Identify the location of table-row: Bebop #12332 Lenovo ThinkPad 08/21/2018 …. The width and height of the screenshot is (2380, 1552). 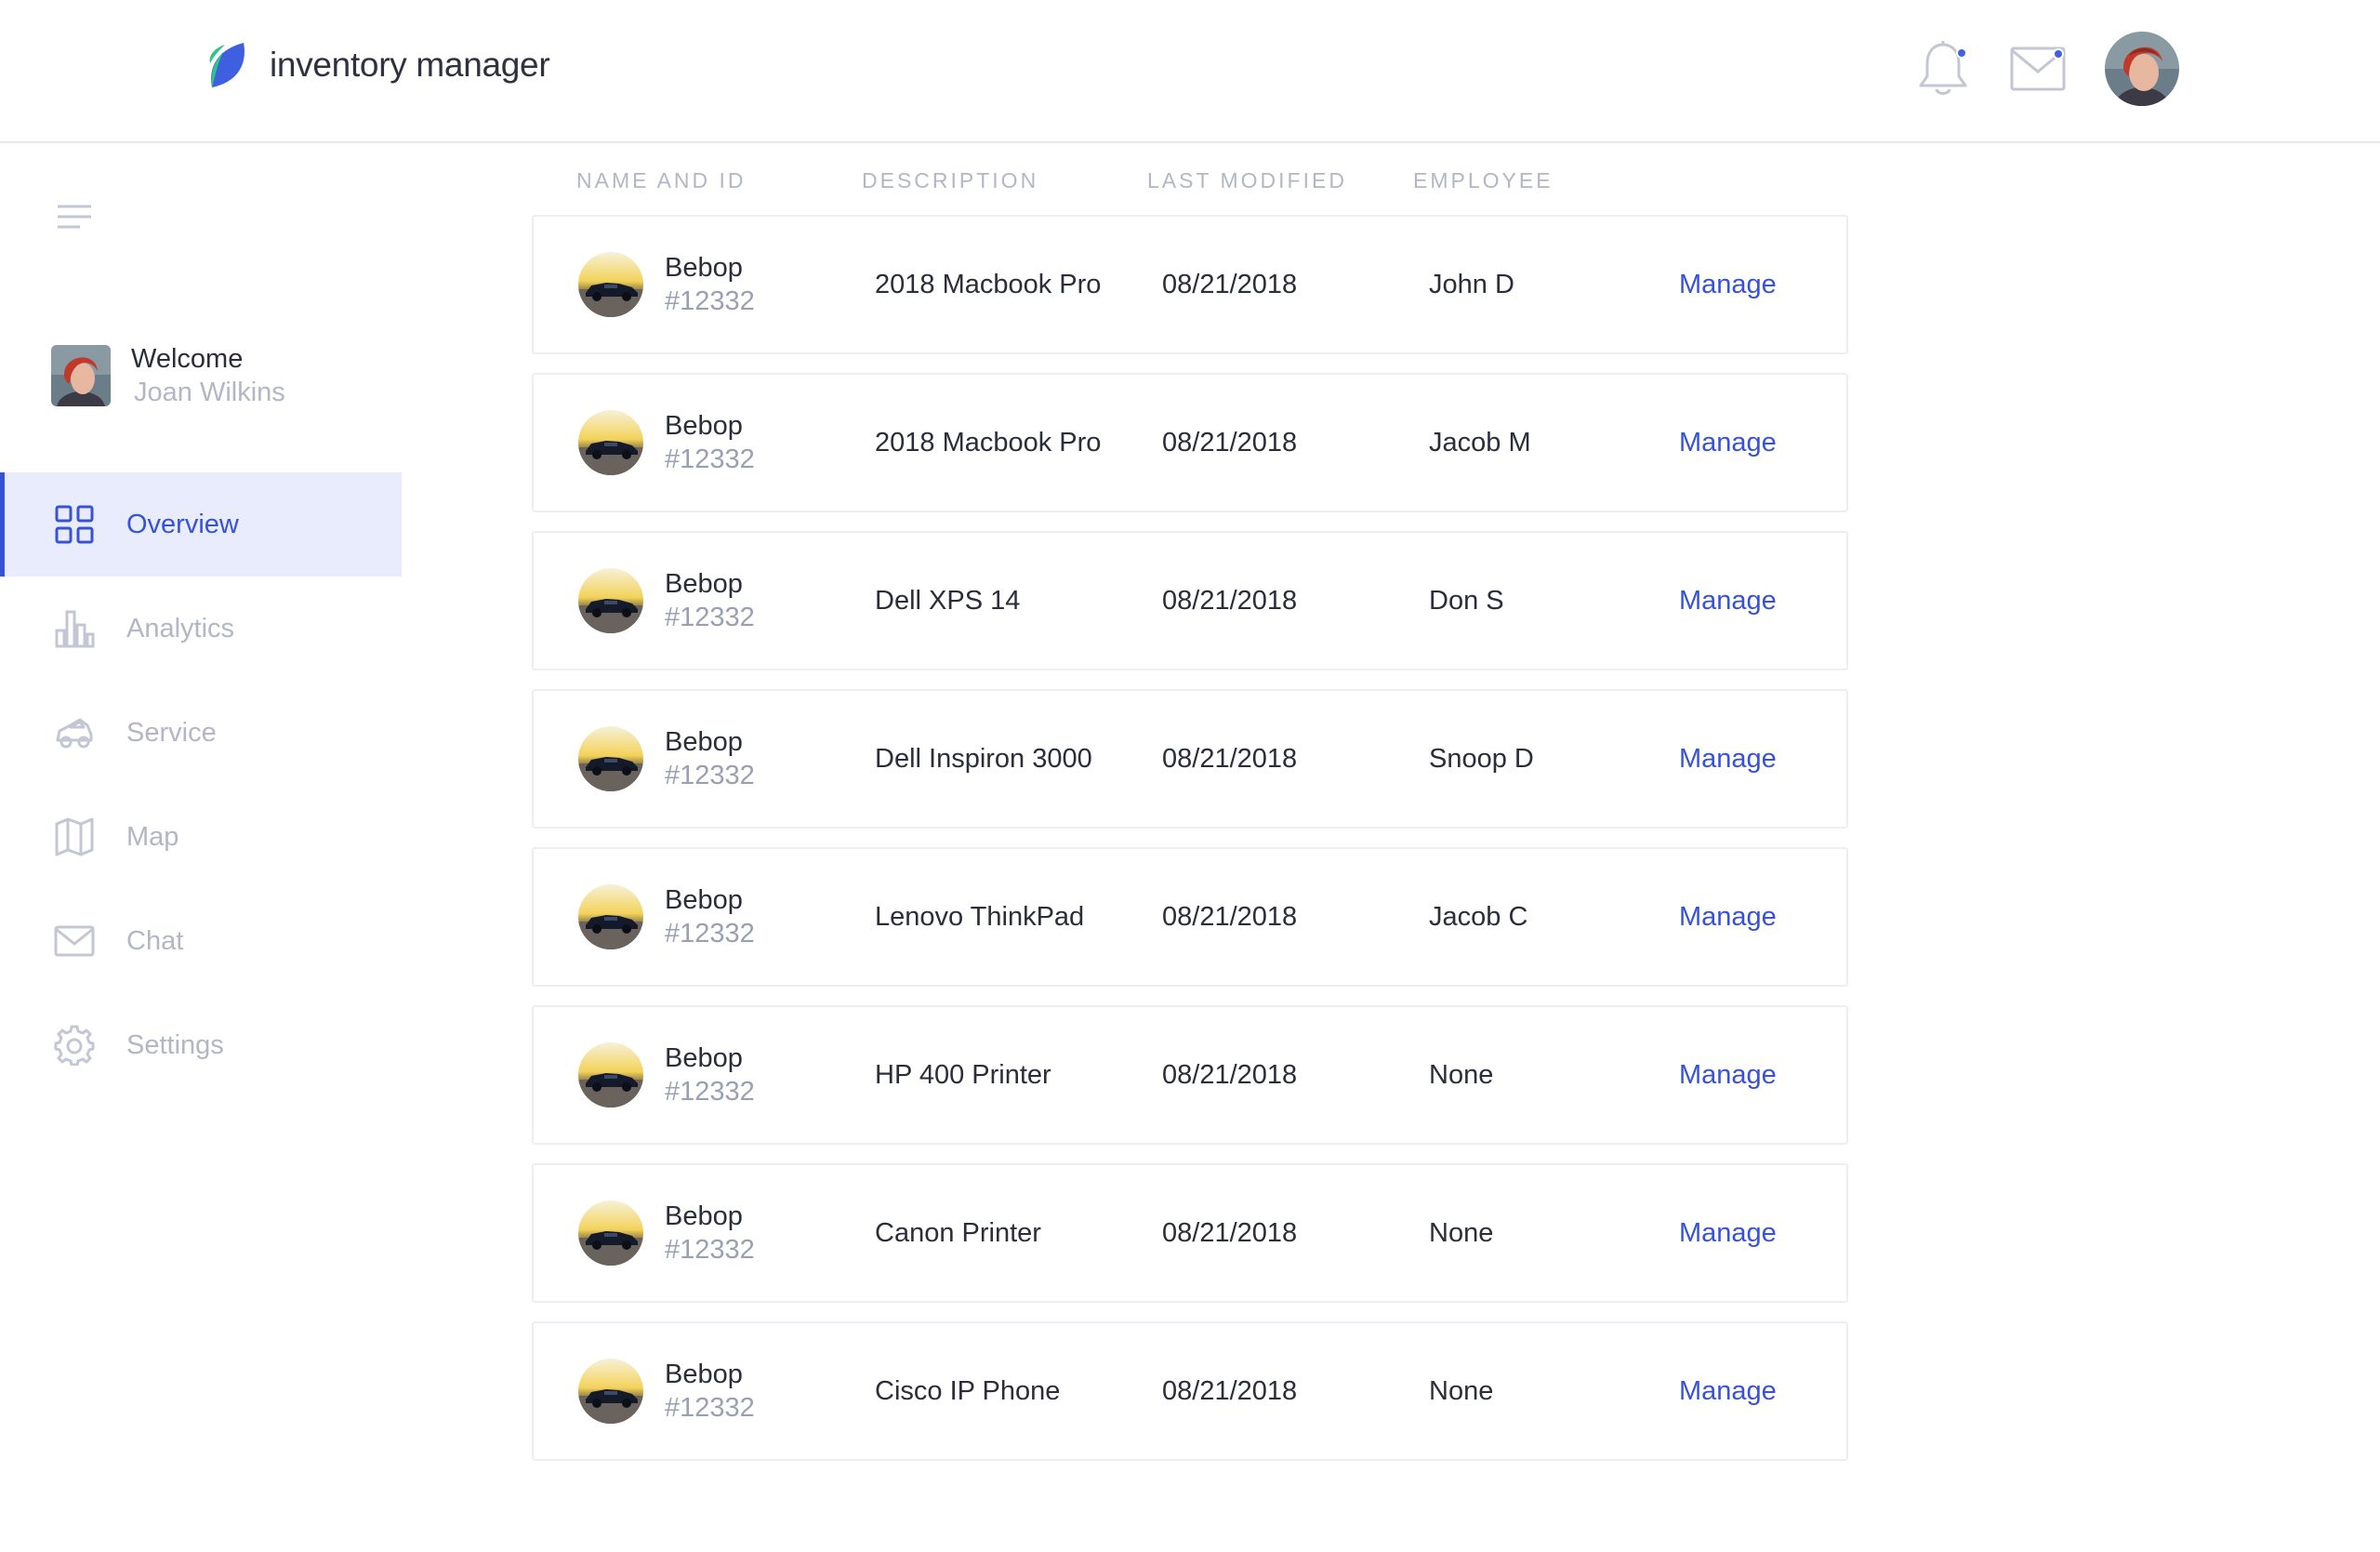
(1190, 917).